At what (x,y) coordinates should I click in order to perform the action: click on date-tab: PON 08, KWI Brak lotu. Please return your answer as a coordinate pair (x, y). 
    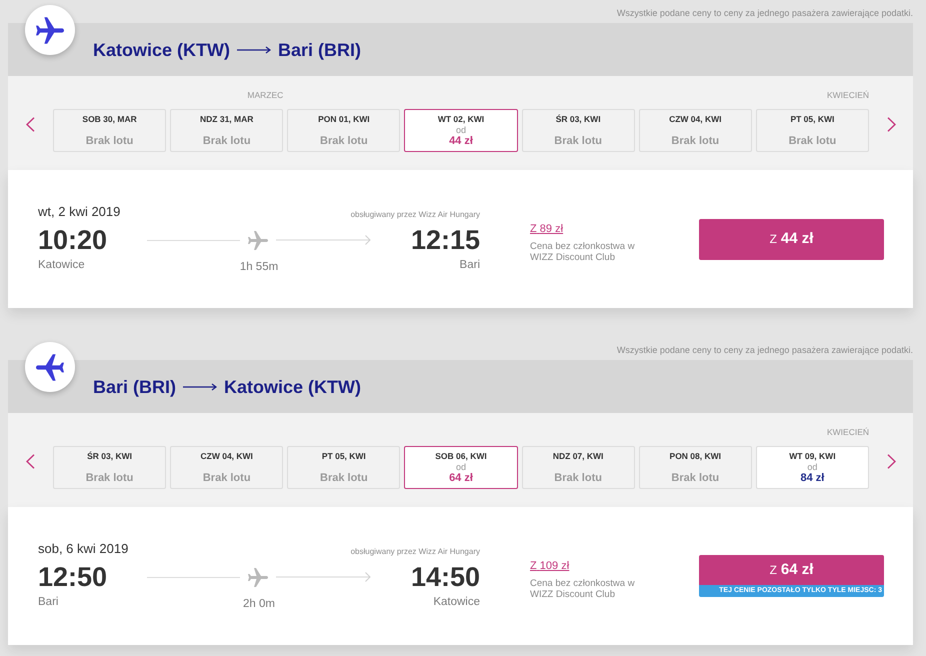
    Looking at the image, I should click on (695, 467).